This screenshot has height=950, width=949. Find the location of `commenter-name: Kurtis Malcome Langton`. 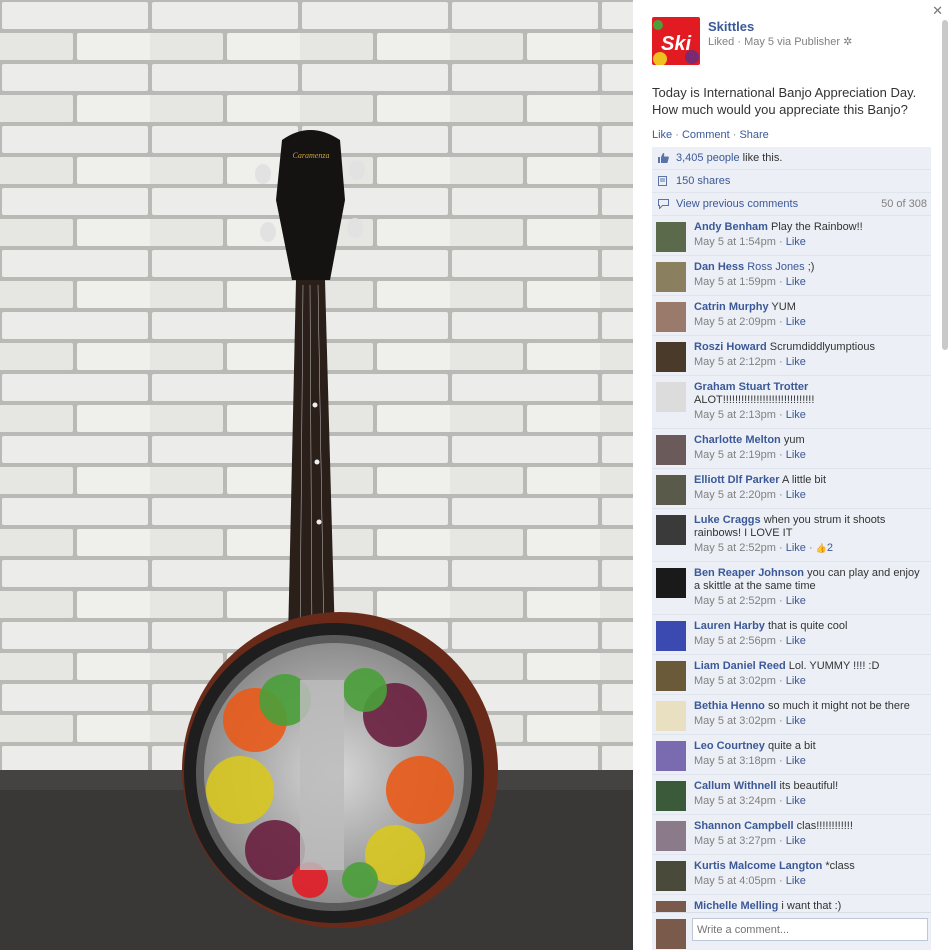

commenter-name: Kurtis Malcome Langton is located at coordinates (758, 866).